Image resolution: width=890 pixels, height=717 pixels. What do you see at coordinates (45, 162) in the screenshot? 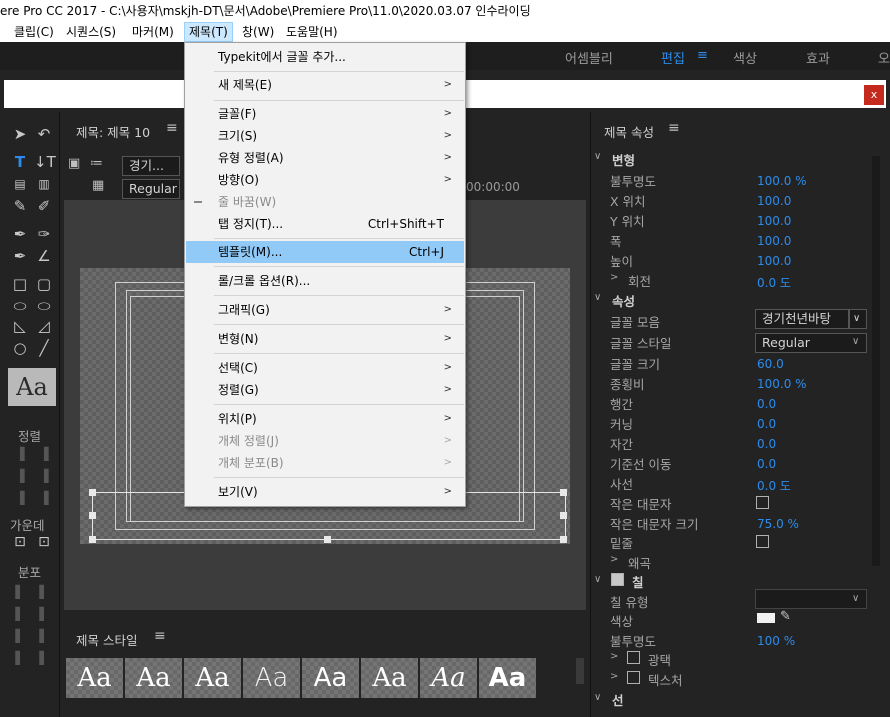
I see `vertical-type-tool-icon: ↓T` at bounding box center [45, 162].